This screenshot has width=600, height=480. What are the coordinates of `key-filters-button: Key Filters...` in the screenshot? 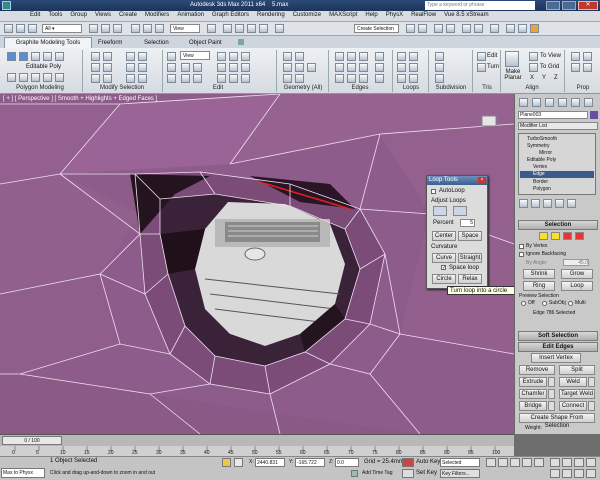 It's located at (460, 473).